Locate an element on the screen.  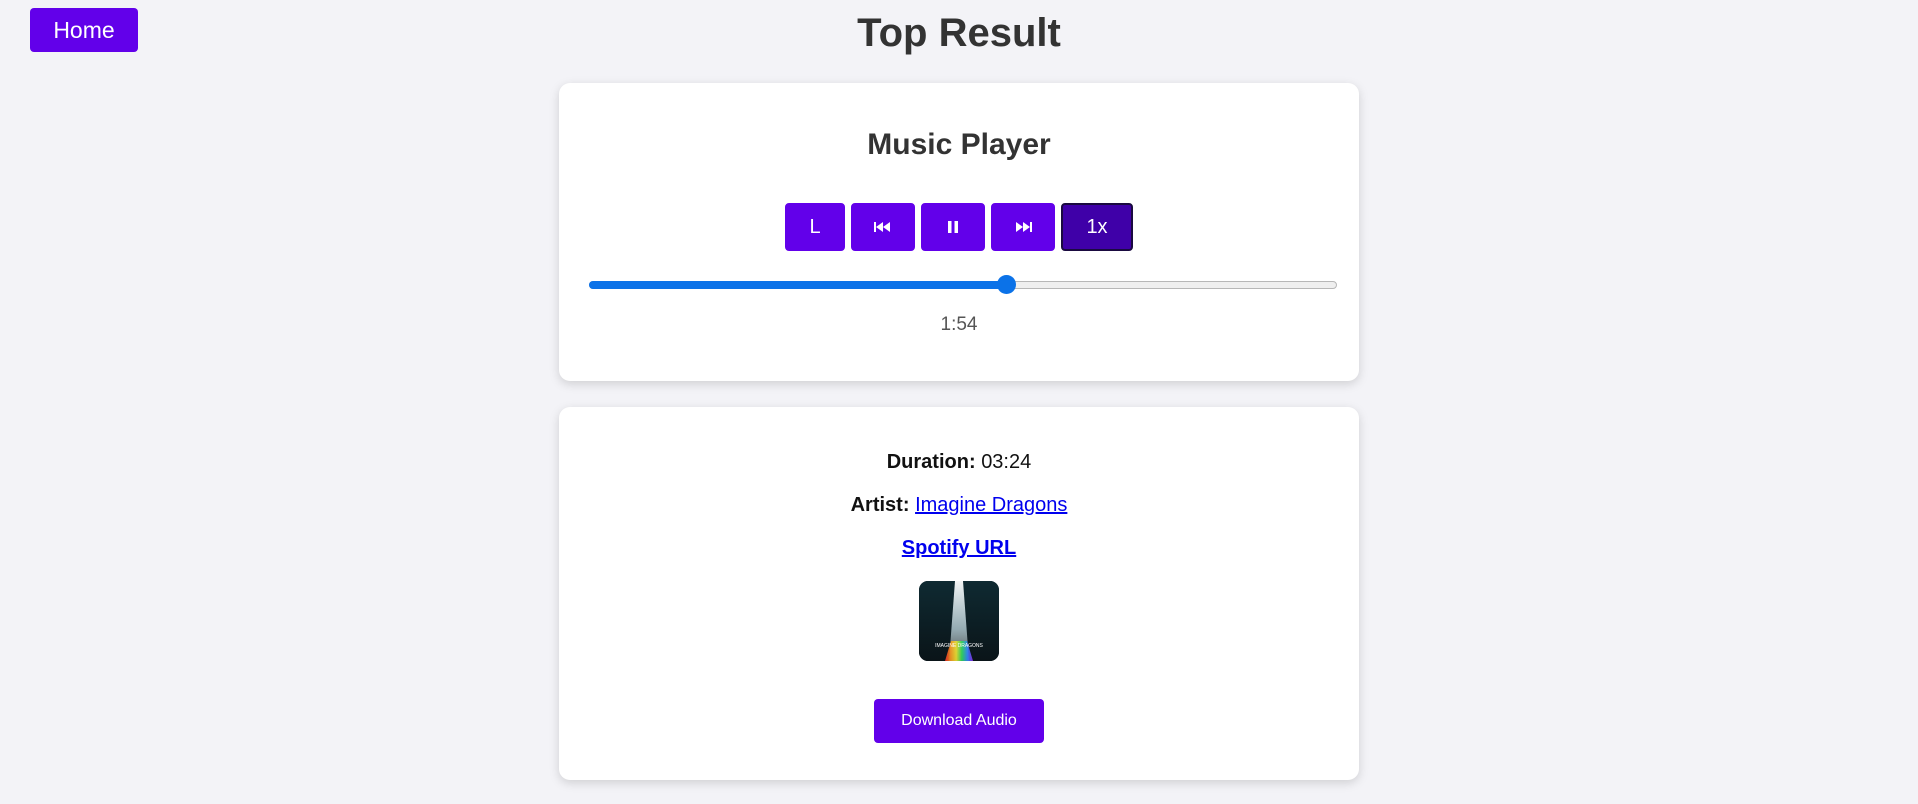
artist-label: Artist: is located at coordinates (880, 505).